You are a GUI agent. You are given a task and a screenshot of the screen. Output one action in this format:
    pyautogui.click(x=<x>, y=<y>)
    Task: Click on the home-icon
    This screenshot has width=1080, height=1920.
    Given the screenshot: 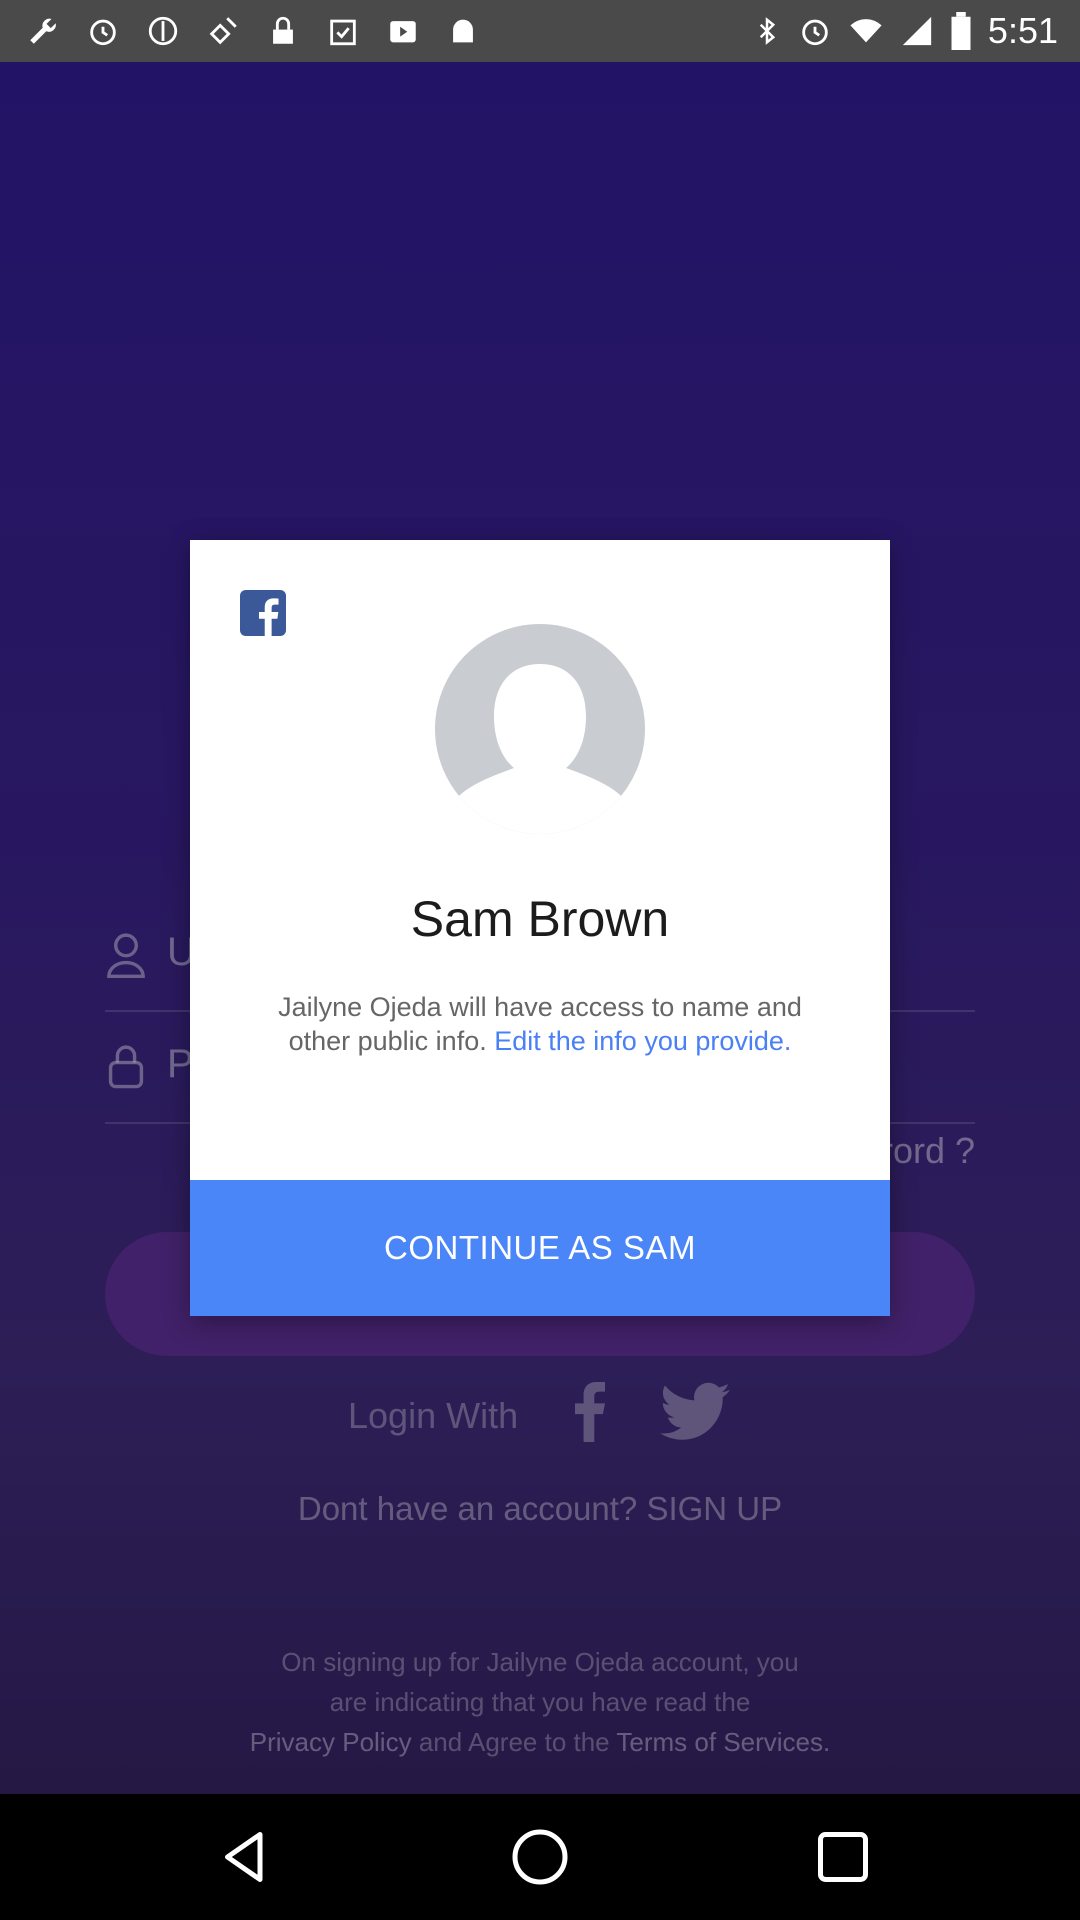 What is the action you would take?
    pyautogui.click(x=540, y=1857)
    